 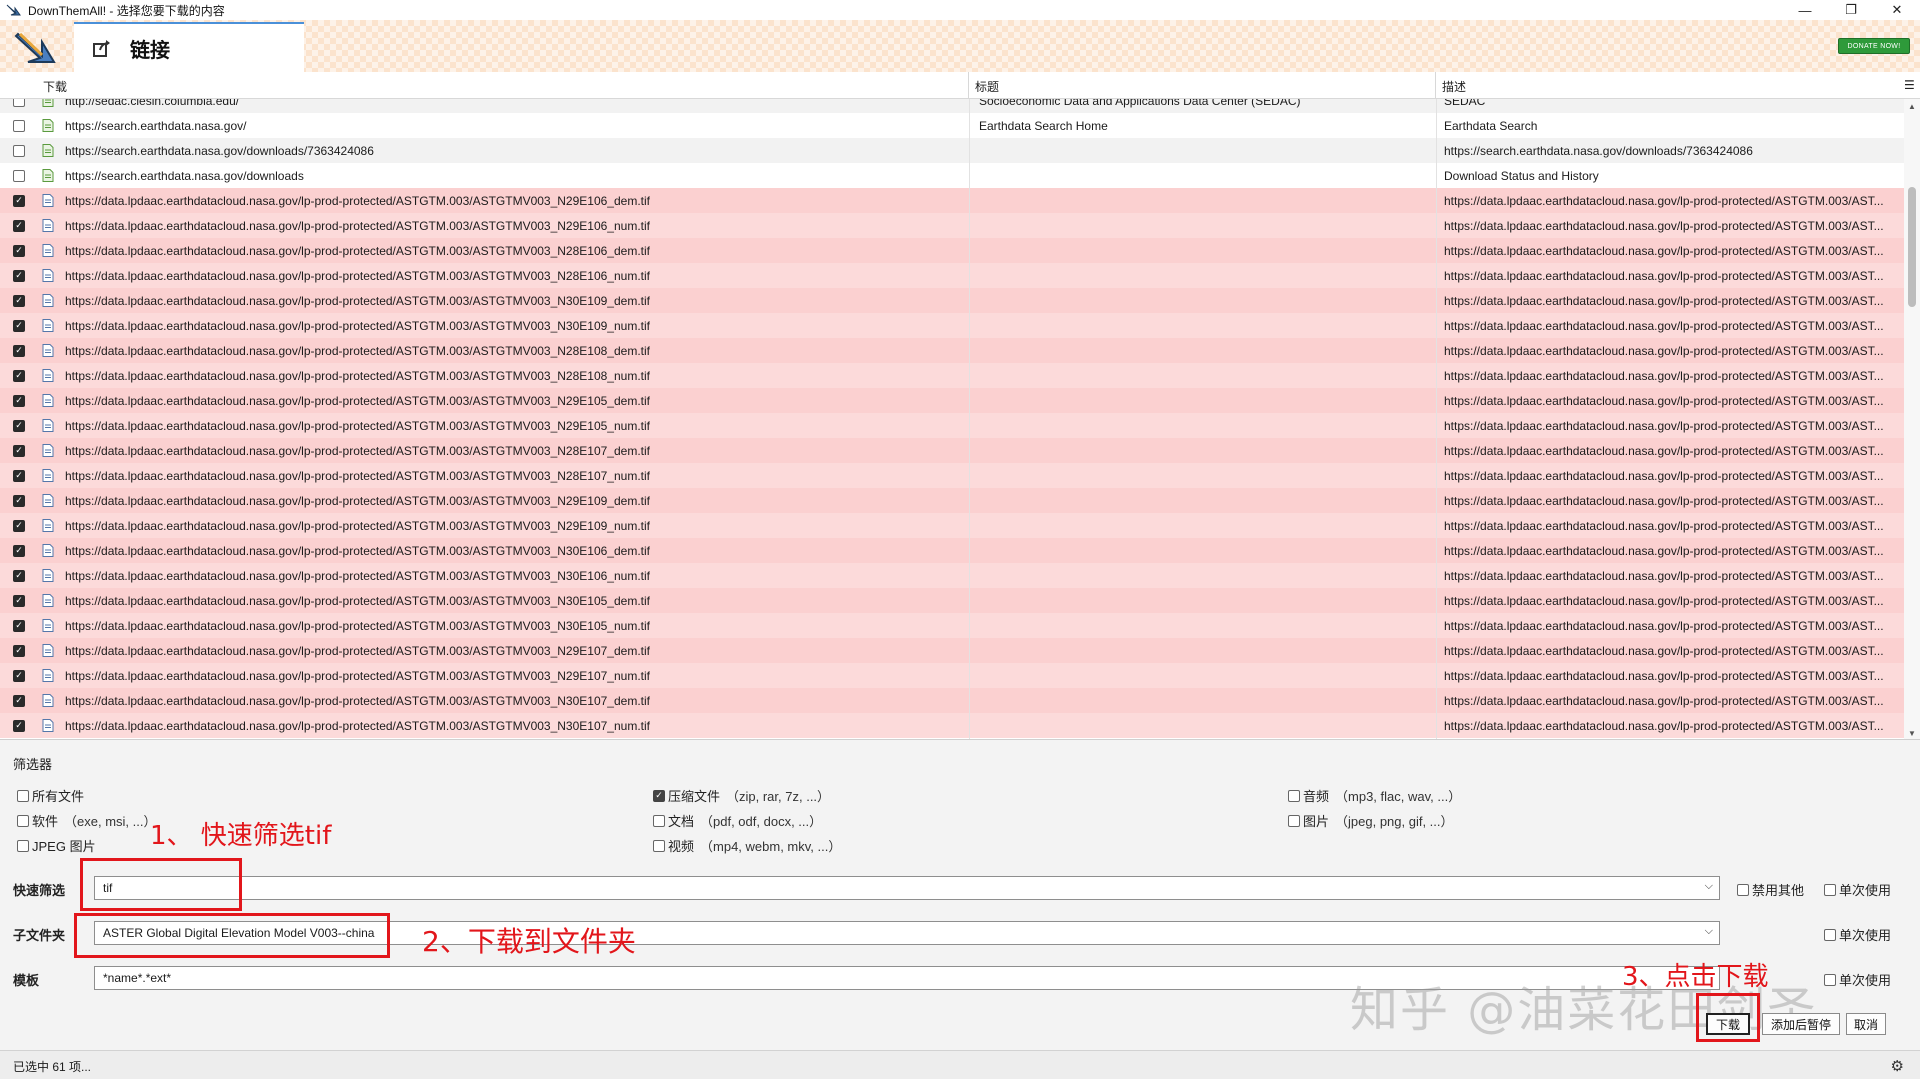 What do you see at coordinates (23, 820) in the screenshot?
I see `filter-software-checkbox` at bounding box center [23, 820].